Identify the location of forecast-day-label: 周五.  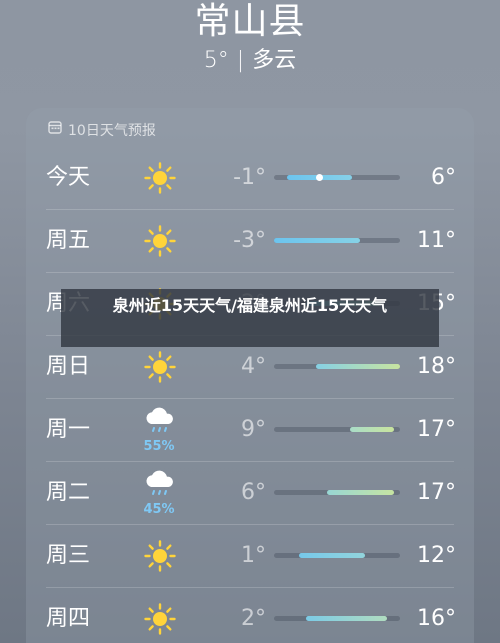
(68, 240).